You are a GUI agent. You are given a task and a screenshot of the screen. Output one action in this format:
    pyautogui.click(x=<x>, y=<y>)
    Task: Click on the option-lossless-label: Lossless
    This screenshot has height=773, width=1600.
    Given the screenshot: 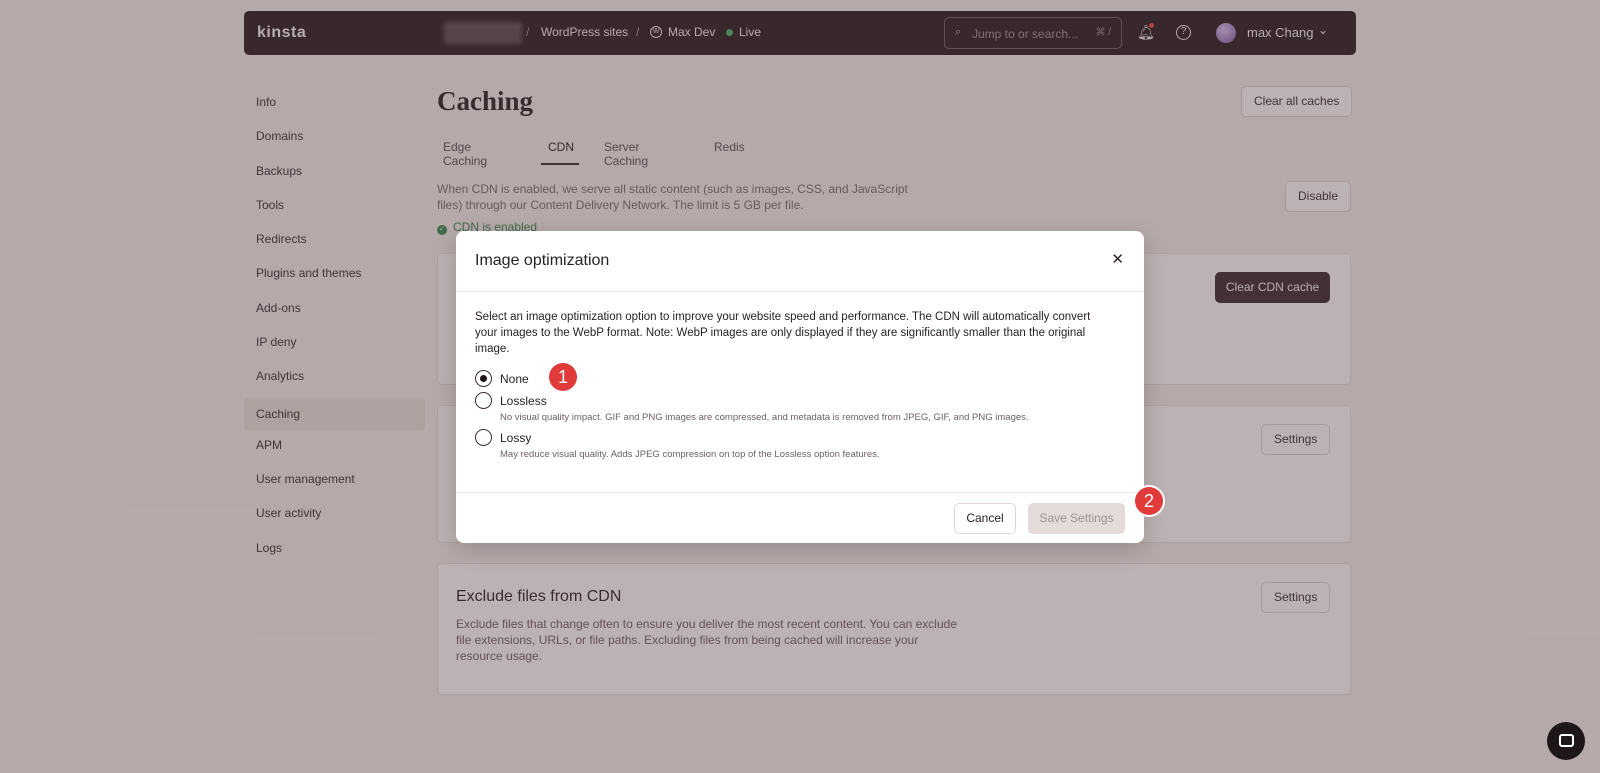 What is the action you would take?
    pyautogui.click(x=523, y=401)
    